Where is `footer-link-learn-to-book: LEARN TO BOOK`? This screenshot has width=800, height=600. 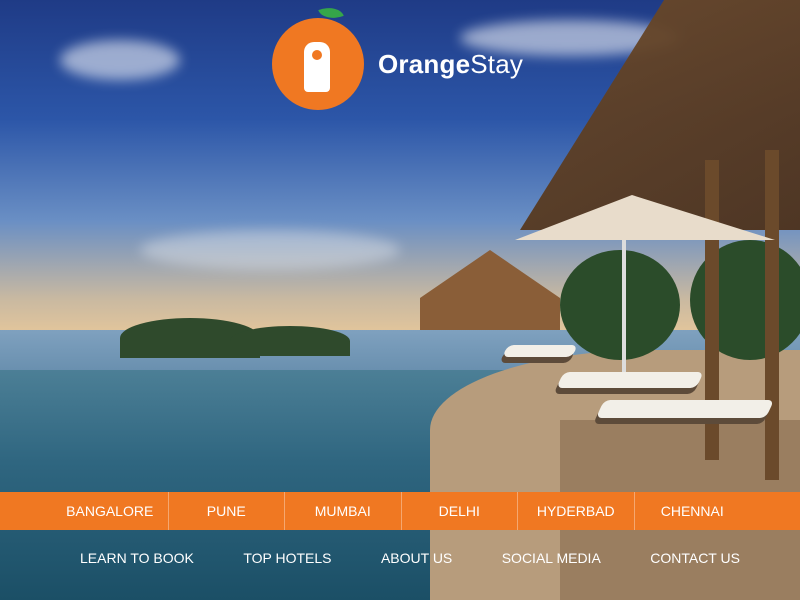 footer-link-learn-to-book: LEARN TO BOOK is located at coordinates (137, 558).